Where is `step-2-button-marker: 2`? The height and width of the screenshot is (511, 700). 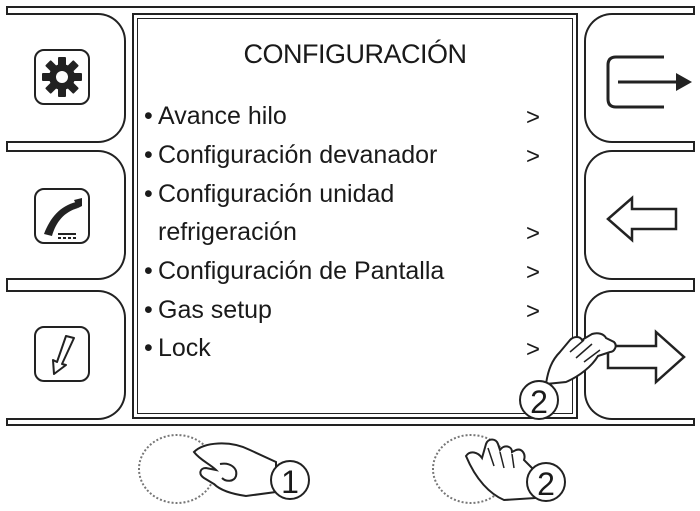 step-2-button-marker: 2 is located at coordinates (539, 400).